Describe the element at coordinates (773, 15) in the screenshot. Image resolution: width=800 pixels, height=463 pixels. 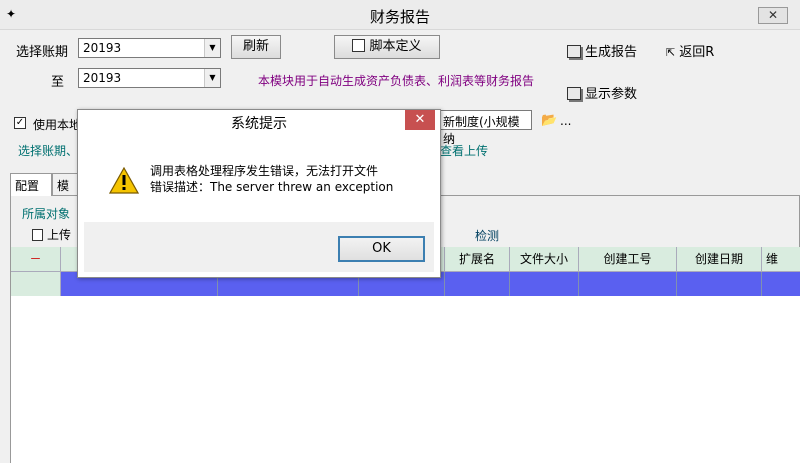
I see `window-close-button: ✕` at that location.